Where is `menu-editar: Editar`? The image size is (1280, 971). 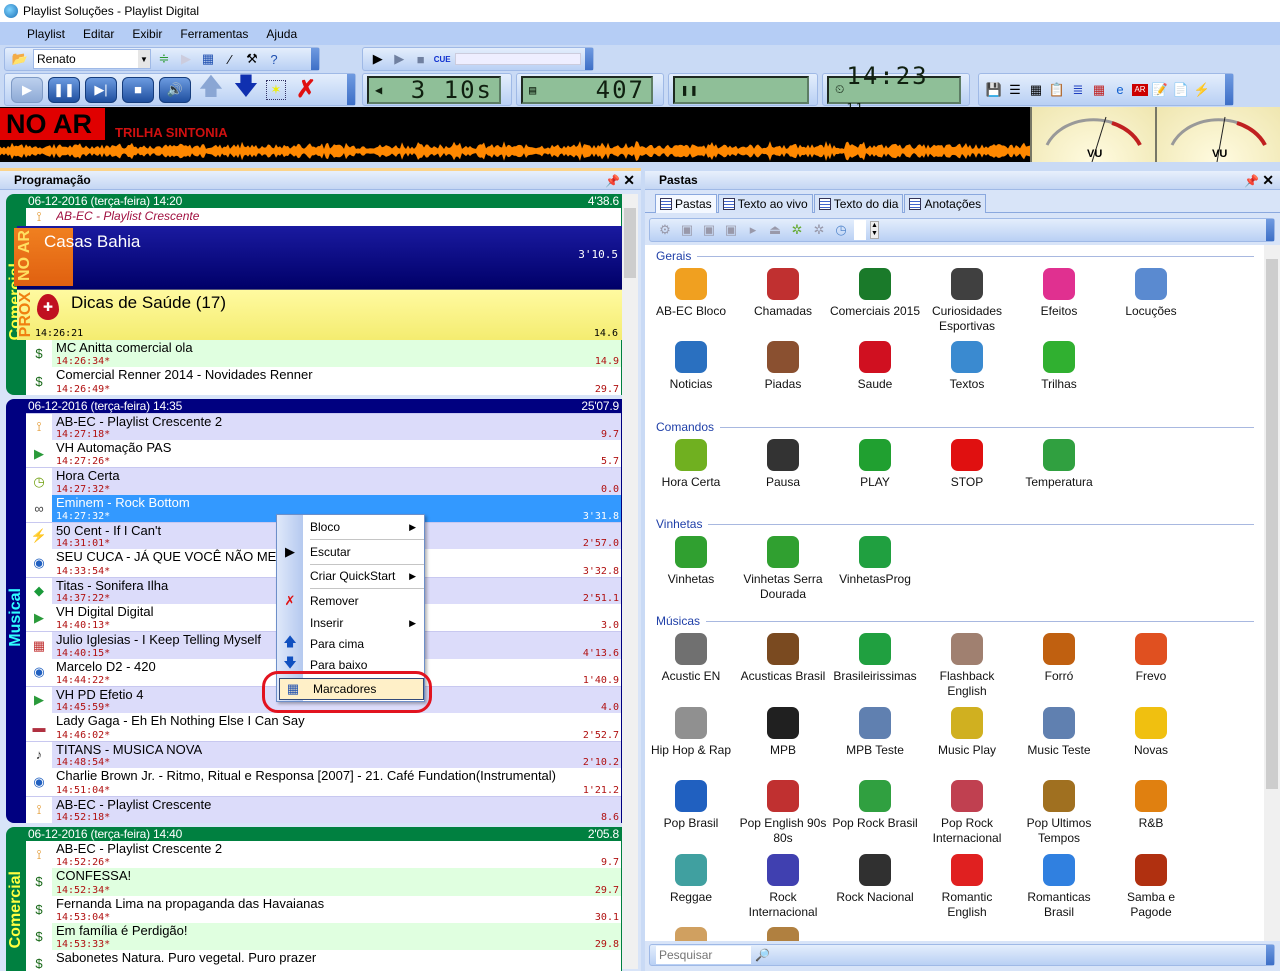 menu-editar: Editar is located at coordinates (98, 34).